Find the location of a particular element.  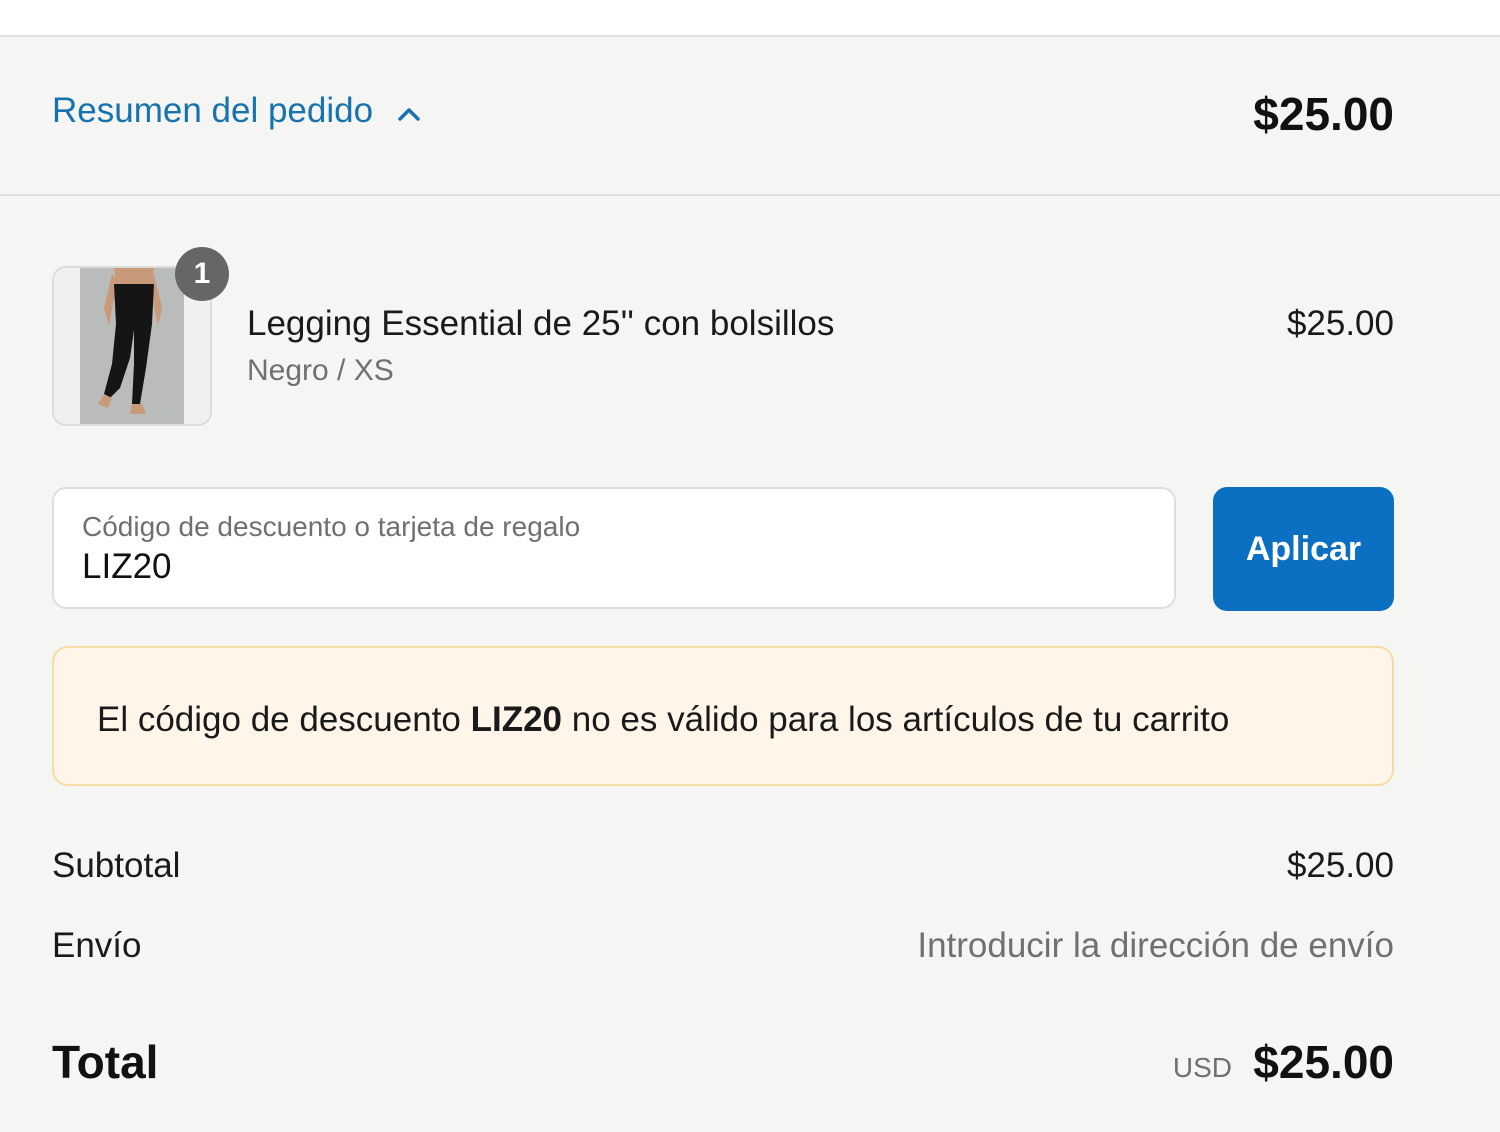

subtotal-label: Subtotal is located at coordinates (116, 865).